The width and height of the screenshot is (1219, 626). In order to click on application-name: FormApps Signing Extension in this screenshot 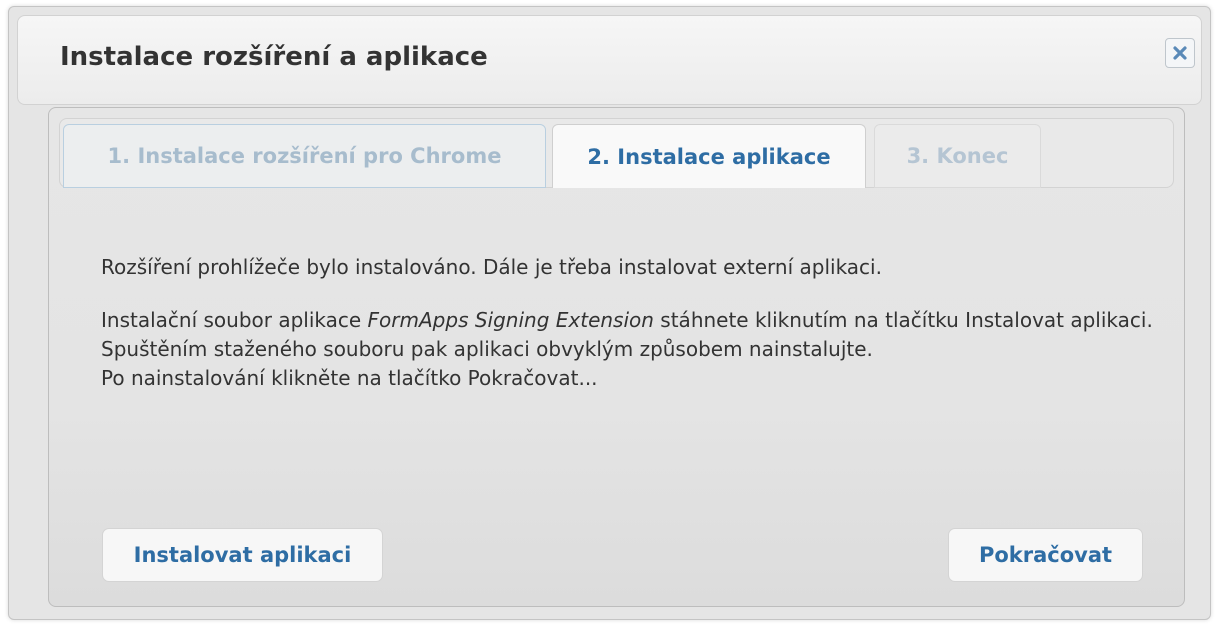, I will do `click(510, 320)`.